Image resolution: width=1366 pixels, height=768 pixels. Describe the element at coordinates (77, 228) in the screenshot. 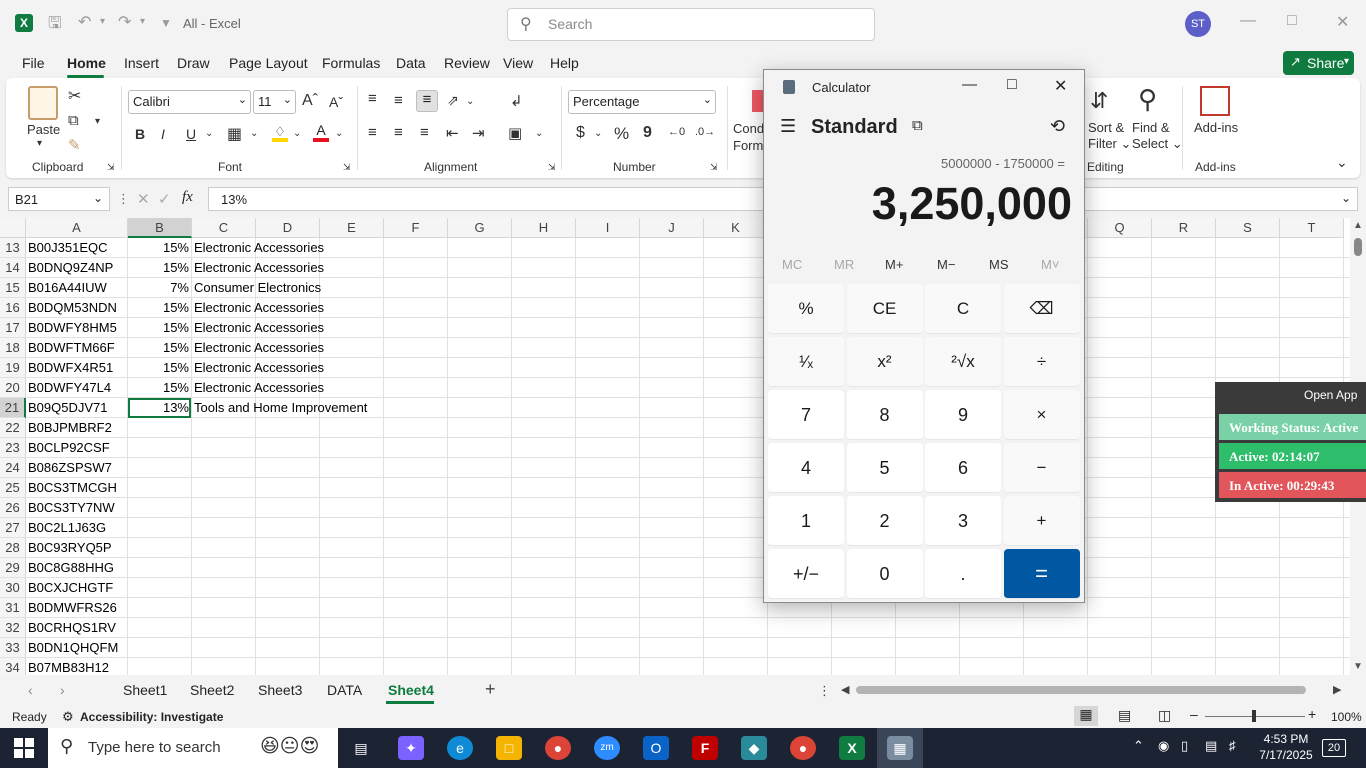

I see `column-header-a: A` at that location.